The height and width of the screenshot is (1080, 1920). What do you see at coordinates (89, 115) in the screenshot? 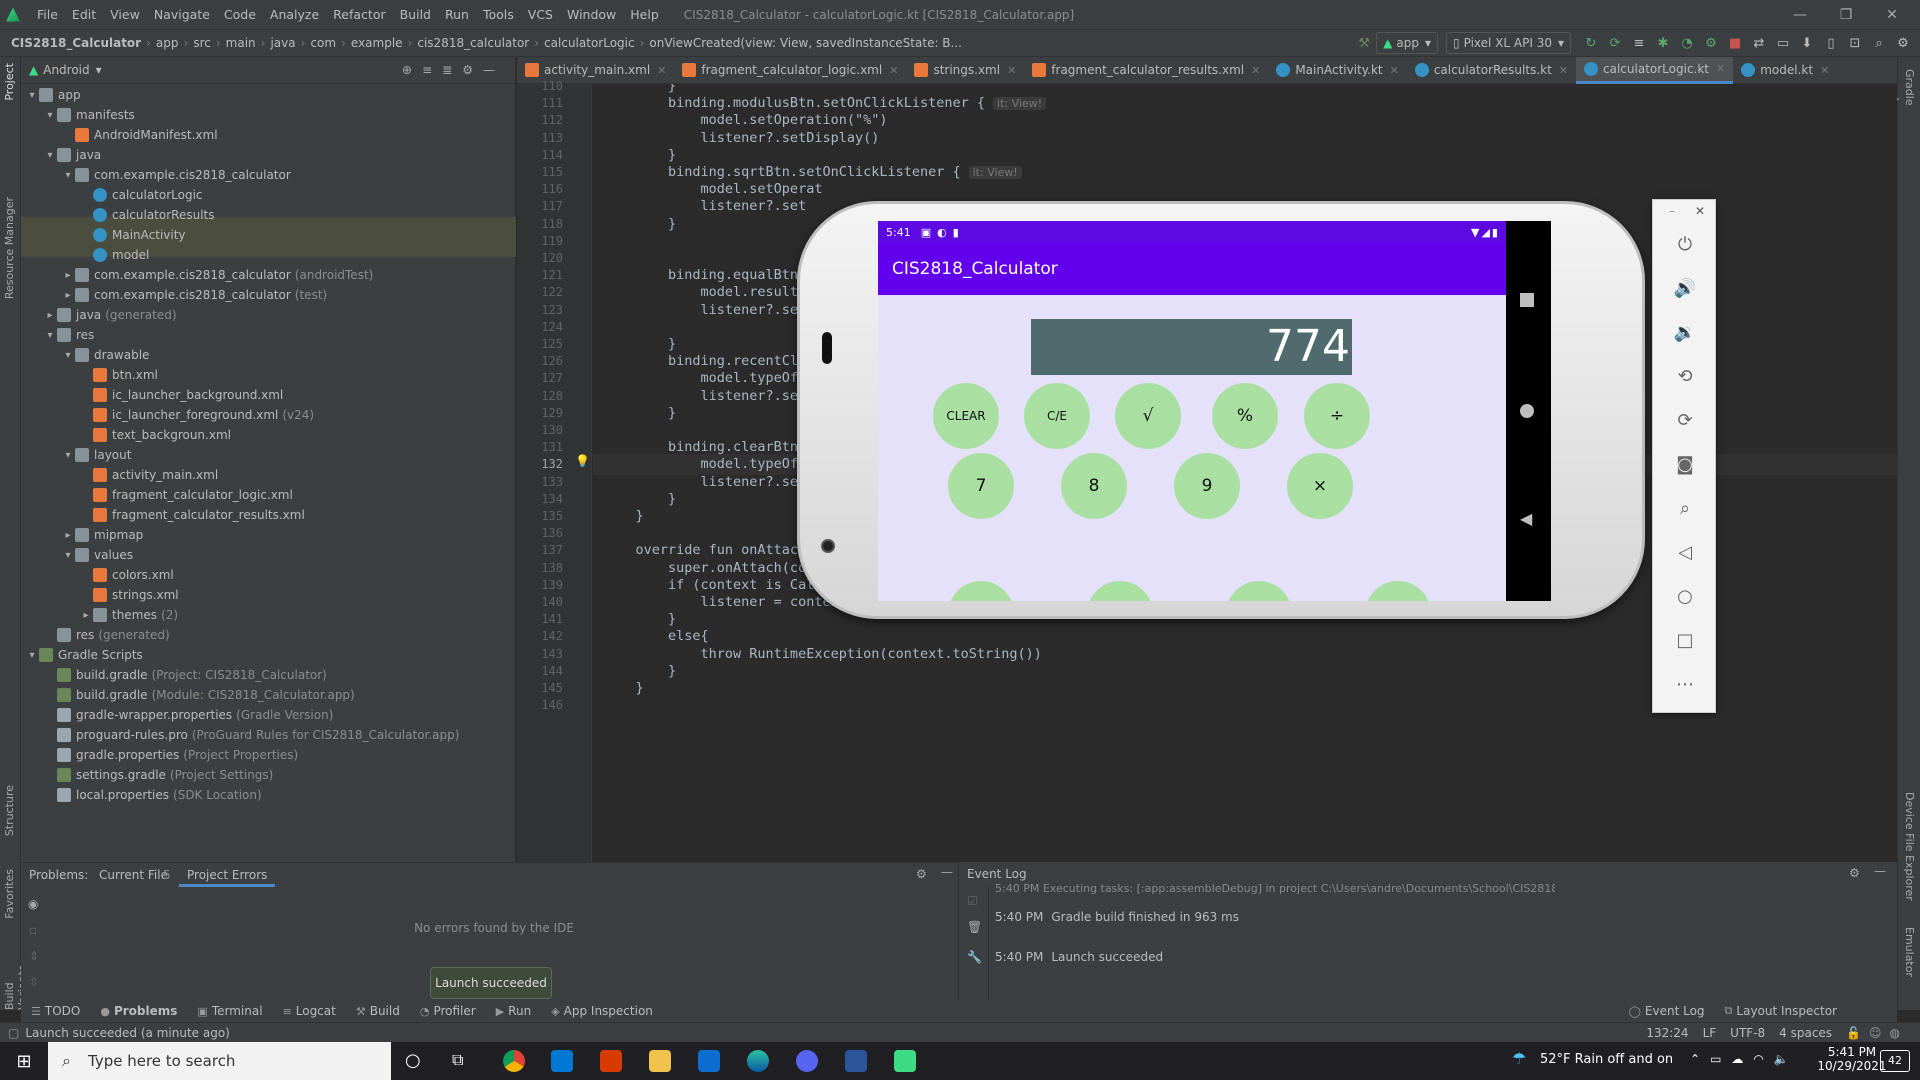
I see `tree-item: ▾ manifests` at bounding box center [89, 115].